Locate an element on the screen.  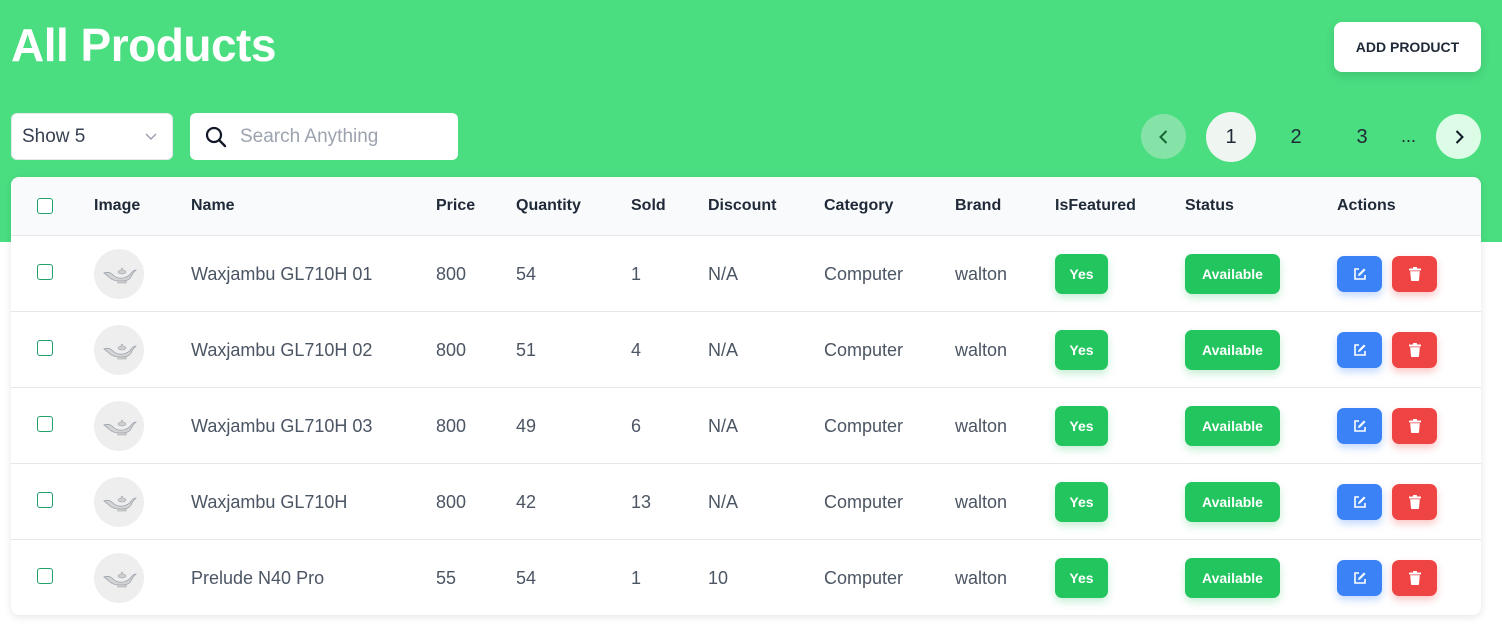
search-box is located at coordinates (324, 136).